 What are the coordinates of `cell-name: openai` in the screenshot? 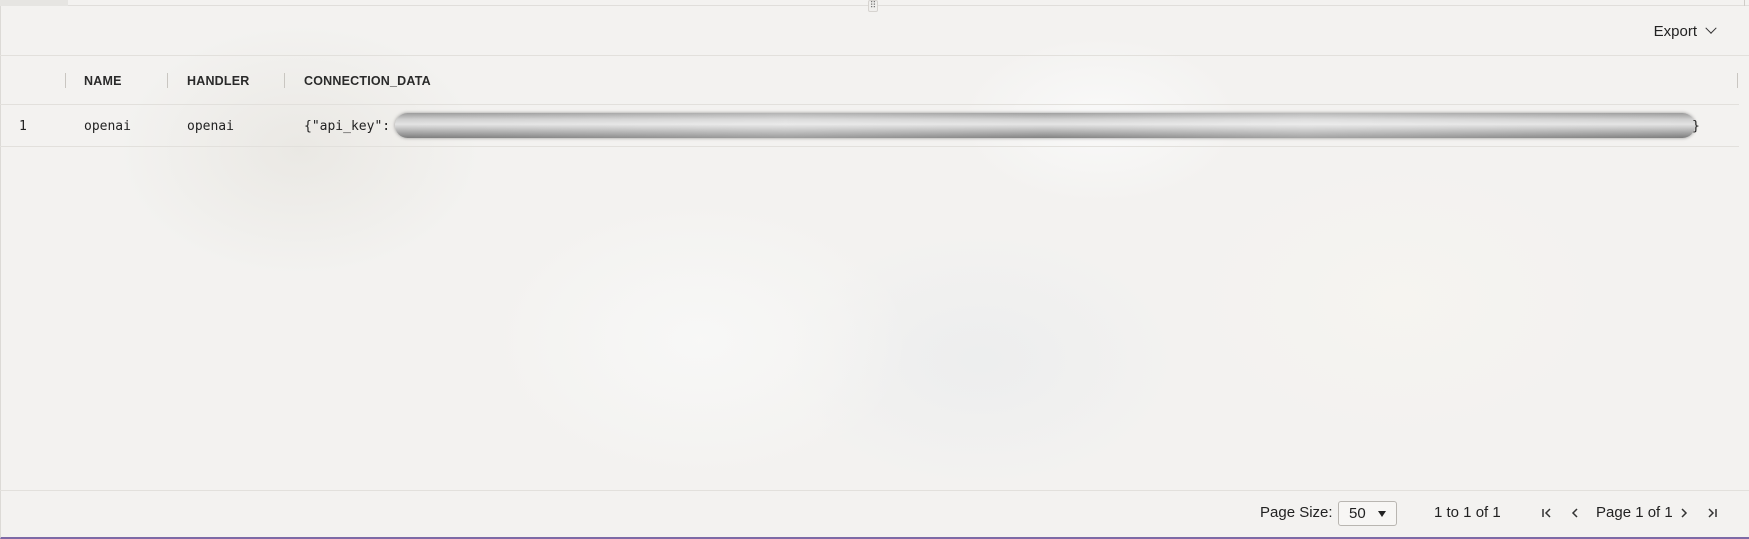 It's located at (107, 126).